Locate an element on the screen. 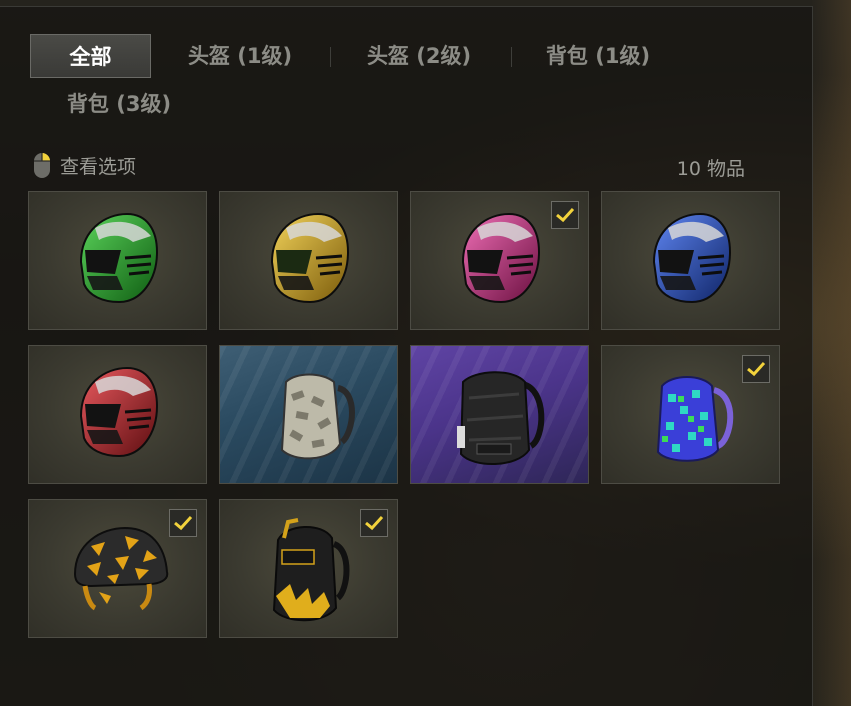  tab-helmet-level-2: 头盔 (2级) is located at coordinates (419, 56).